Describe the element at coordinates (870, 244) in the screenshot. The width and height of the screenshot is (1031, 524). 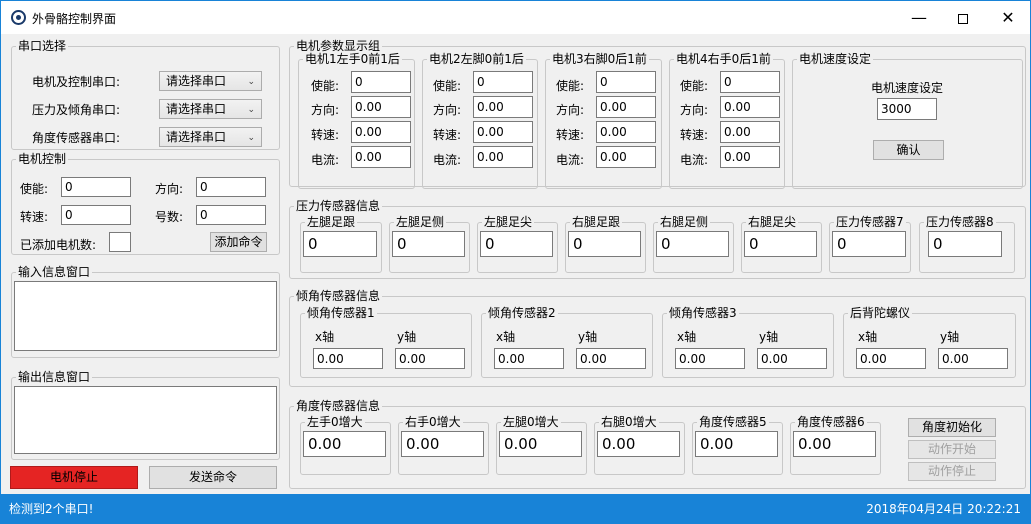
I see `pressure-sensor-7: 压力传感器7 0` at that location.